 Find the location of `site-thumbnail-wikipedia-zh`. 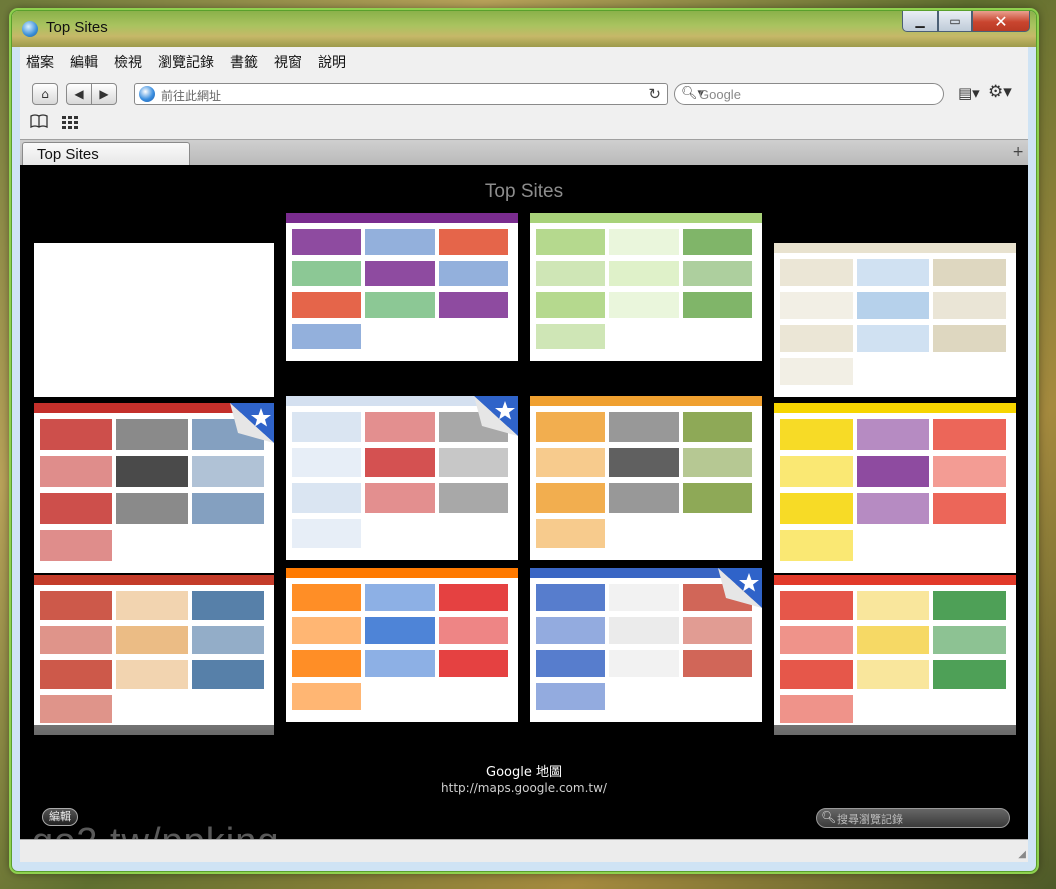

site-thumbnail-wikipedia-zh is located at coordinates (402, 478).